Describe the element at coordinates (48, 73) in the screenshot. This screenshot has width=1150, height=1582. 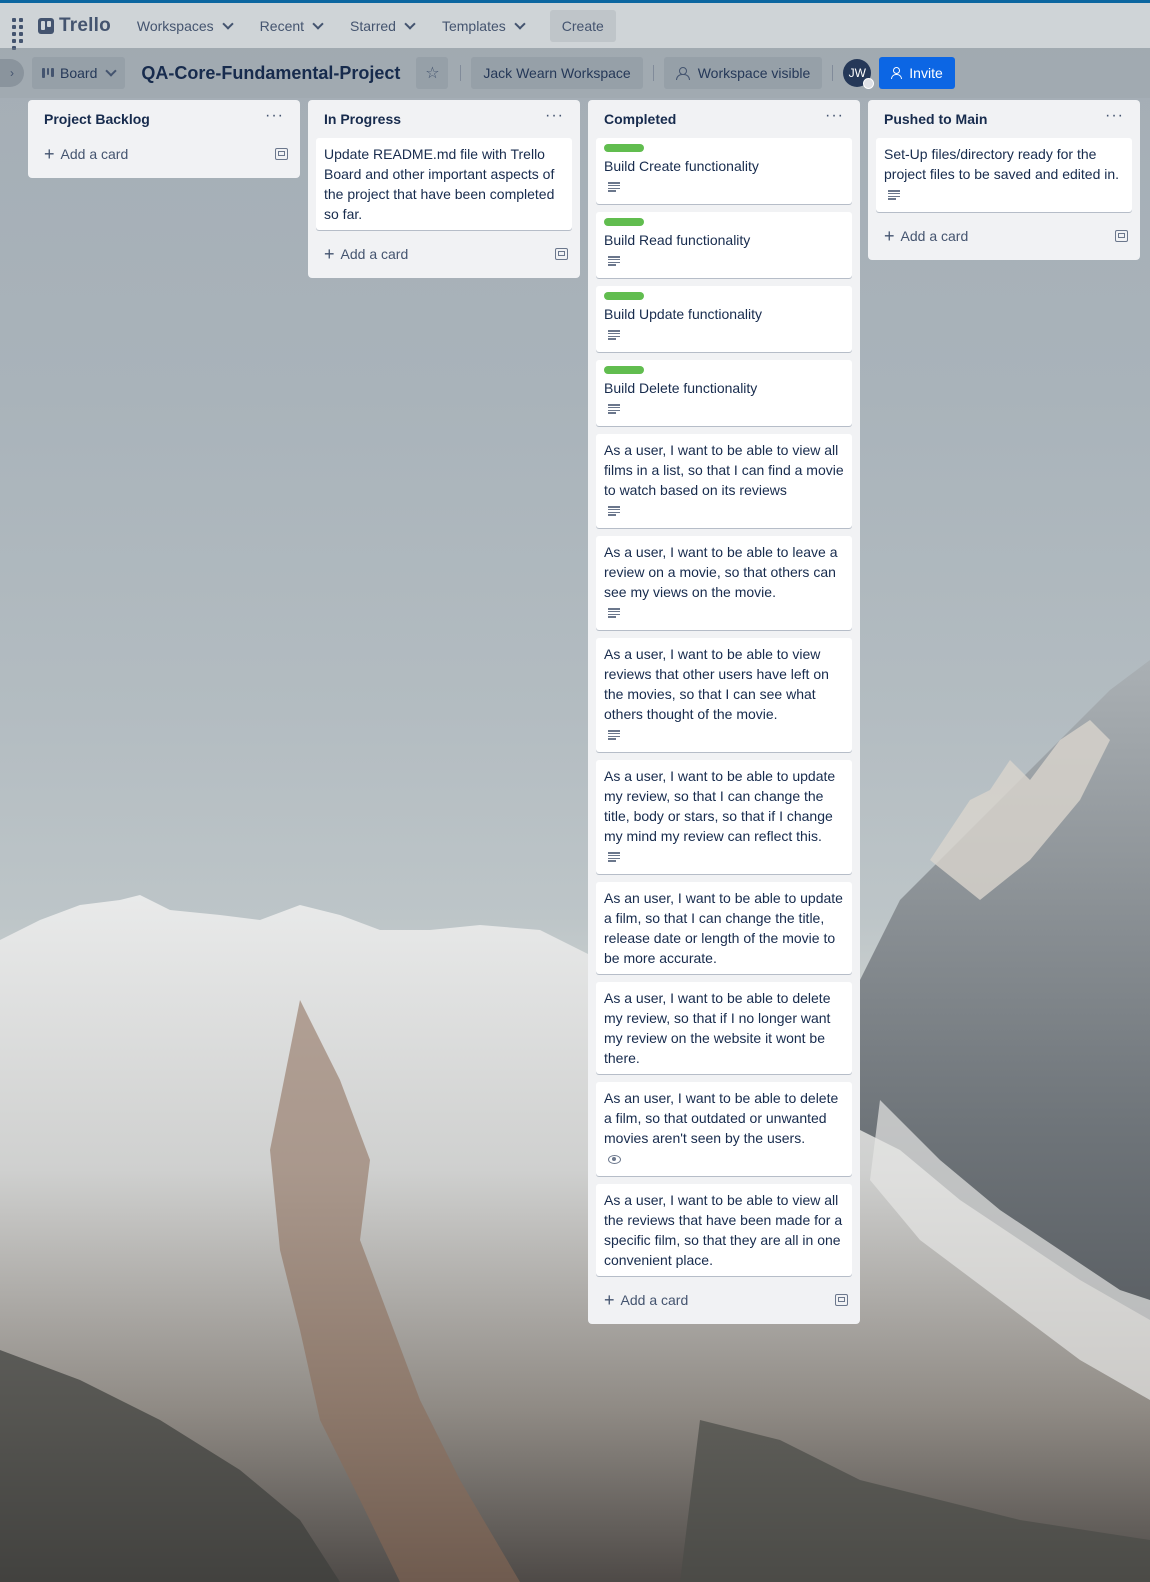
I see `board-view-icon` at that location.